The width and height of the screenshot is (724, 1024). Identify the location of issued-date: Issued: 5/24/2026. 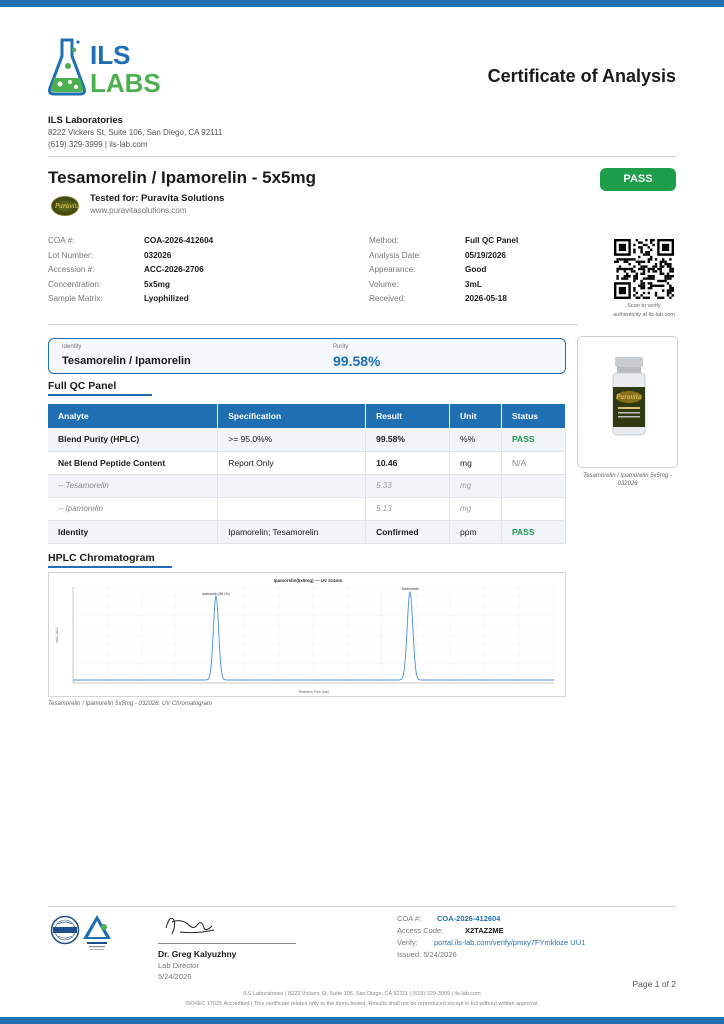
(427, 954).